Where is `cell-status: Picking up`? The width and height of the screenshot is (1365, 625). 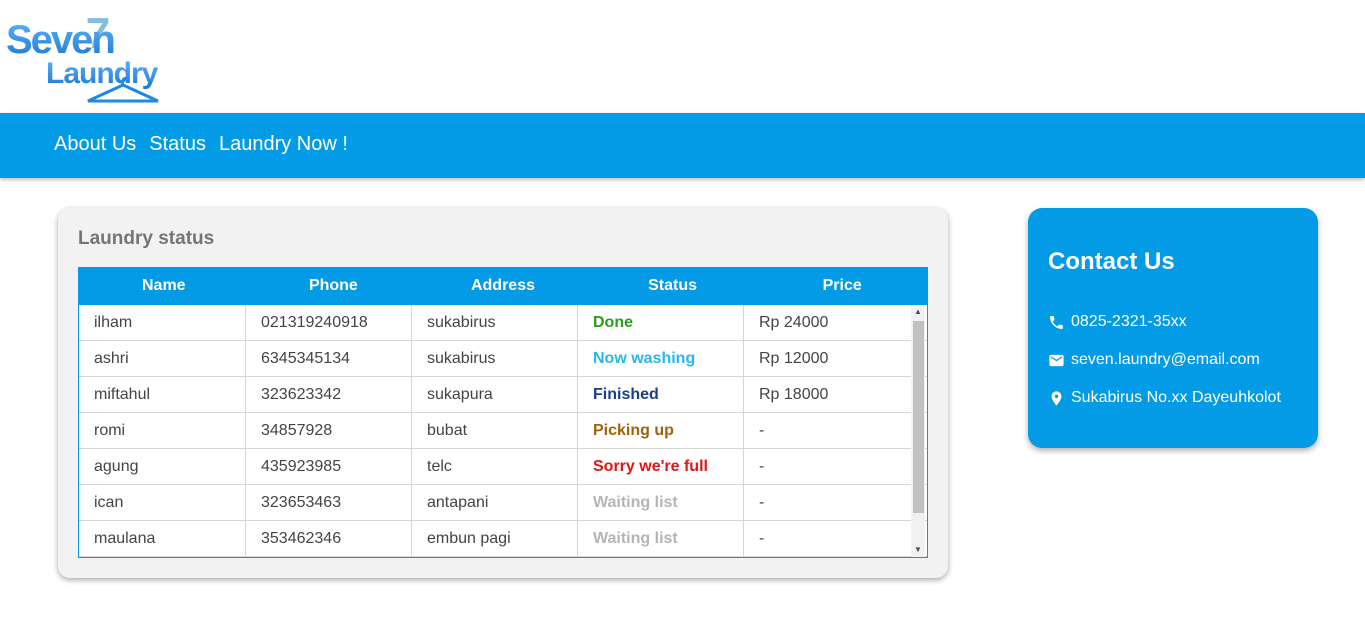
cell-status: Picking up is located at coordinates (661, 431).